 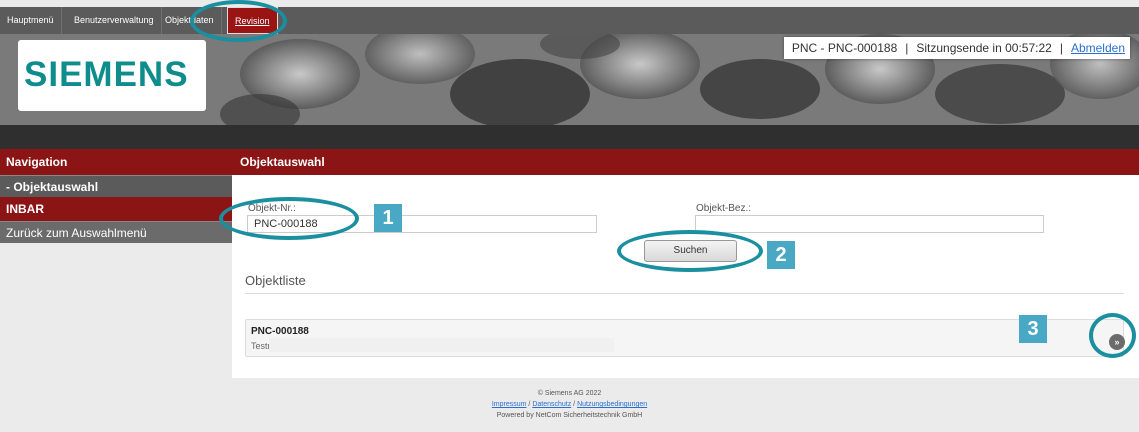 I want to click on datenschutz-link: Datenschutz, so click(x=551, y=404).